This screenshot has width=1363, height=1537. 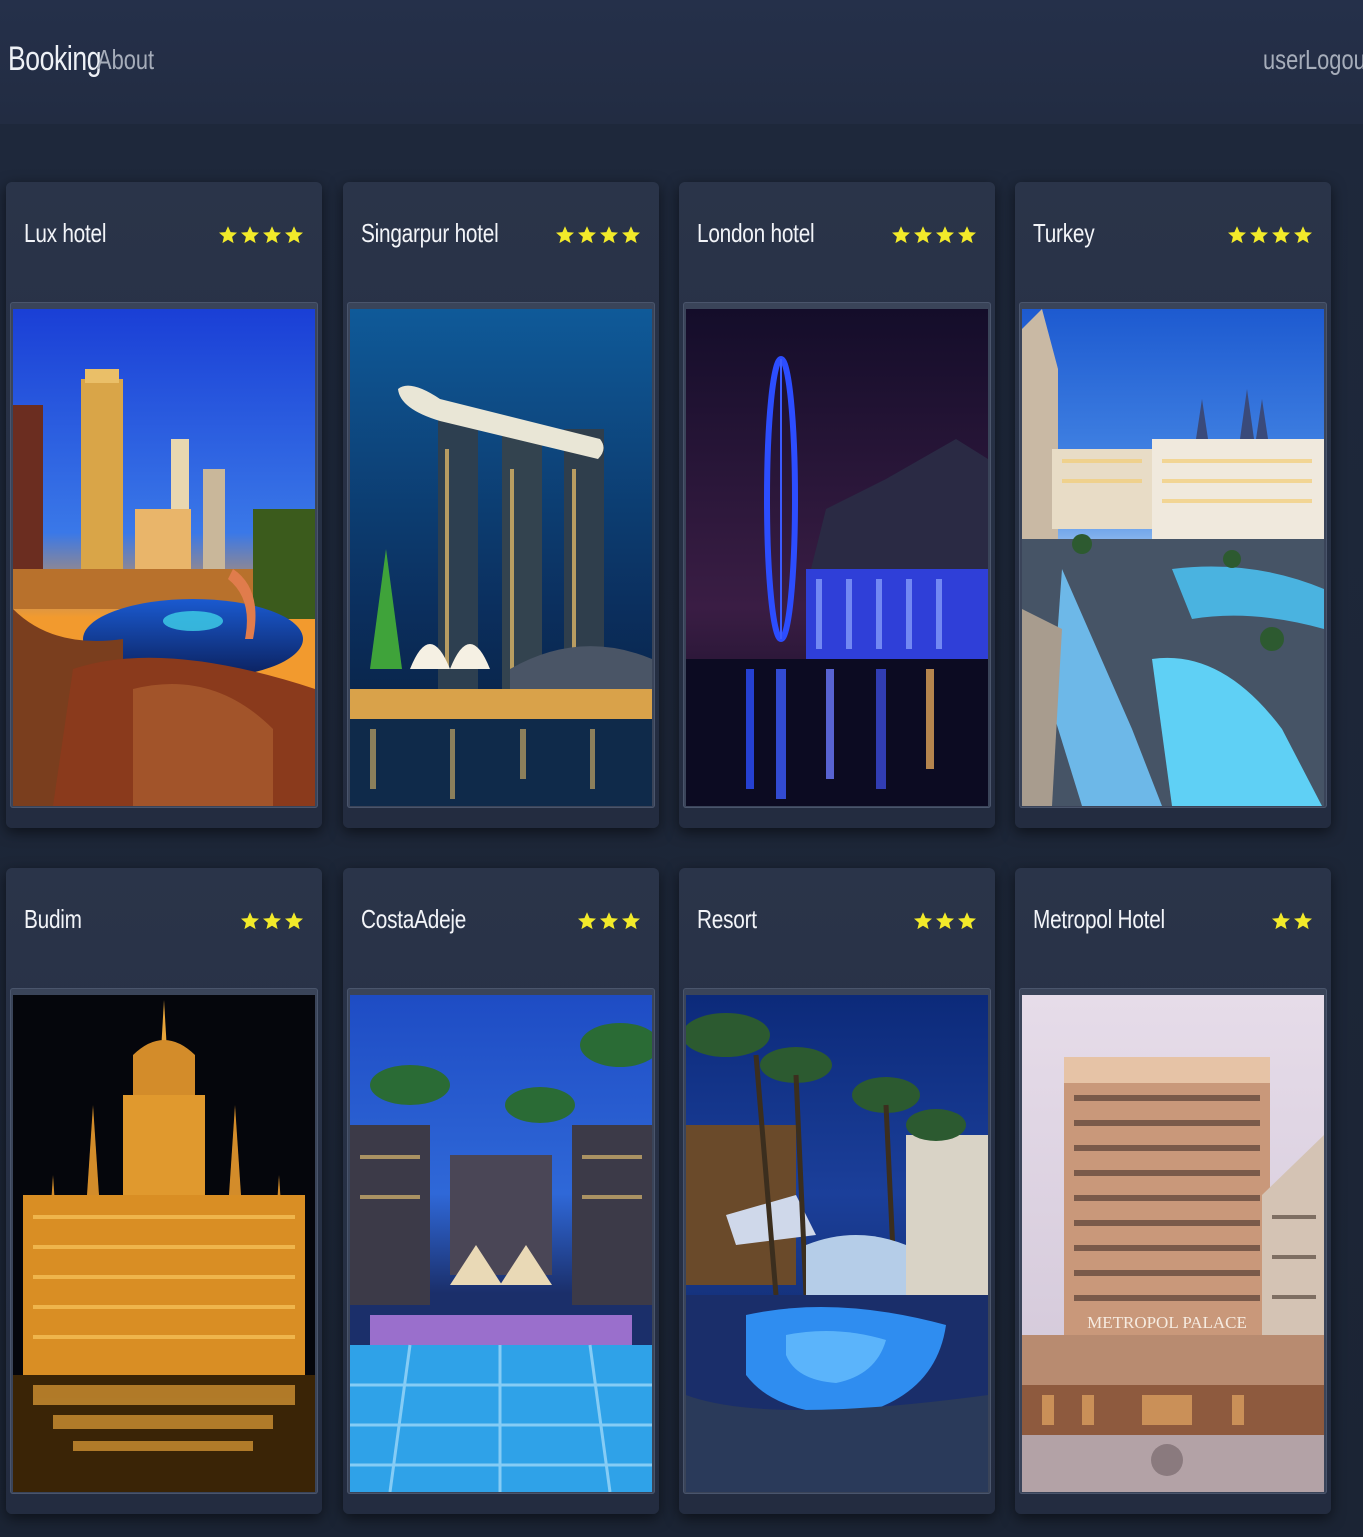 What do you see at coordinates (837, 557) in the screenshot?
I see `london-eye-night-photo` at bounding box center [837, 557].